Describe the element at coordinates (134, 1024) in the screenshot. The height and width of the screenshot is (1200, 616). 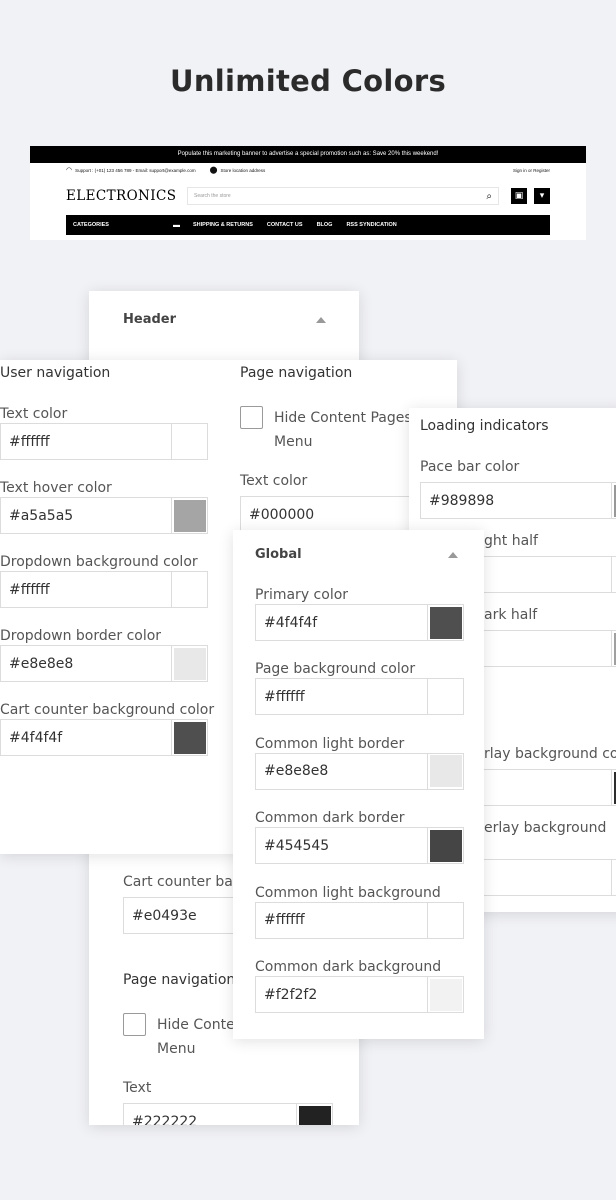
I see `hide-content-checkbox` at that location.